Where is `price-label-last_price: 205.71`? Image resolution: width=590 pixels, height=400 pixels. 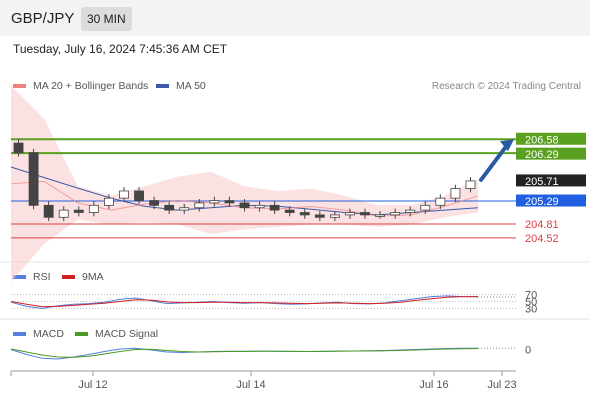
price-label-last_price: 205.71 is located at coordinates (542, 182).